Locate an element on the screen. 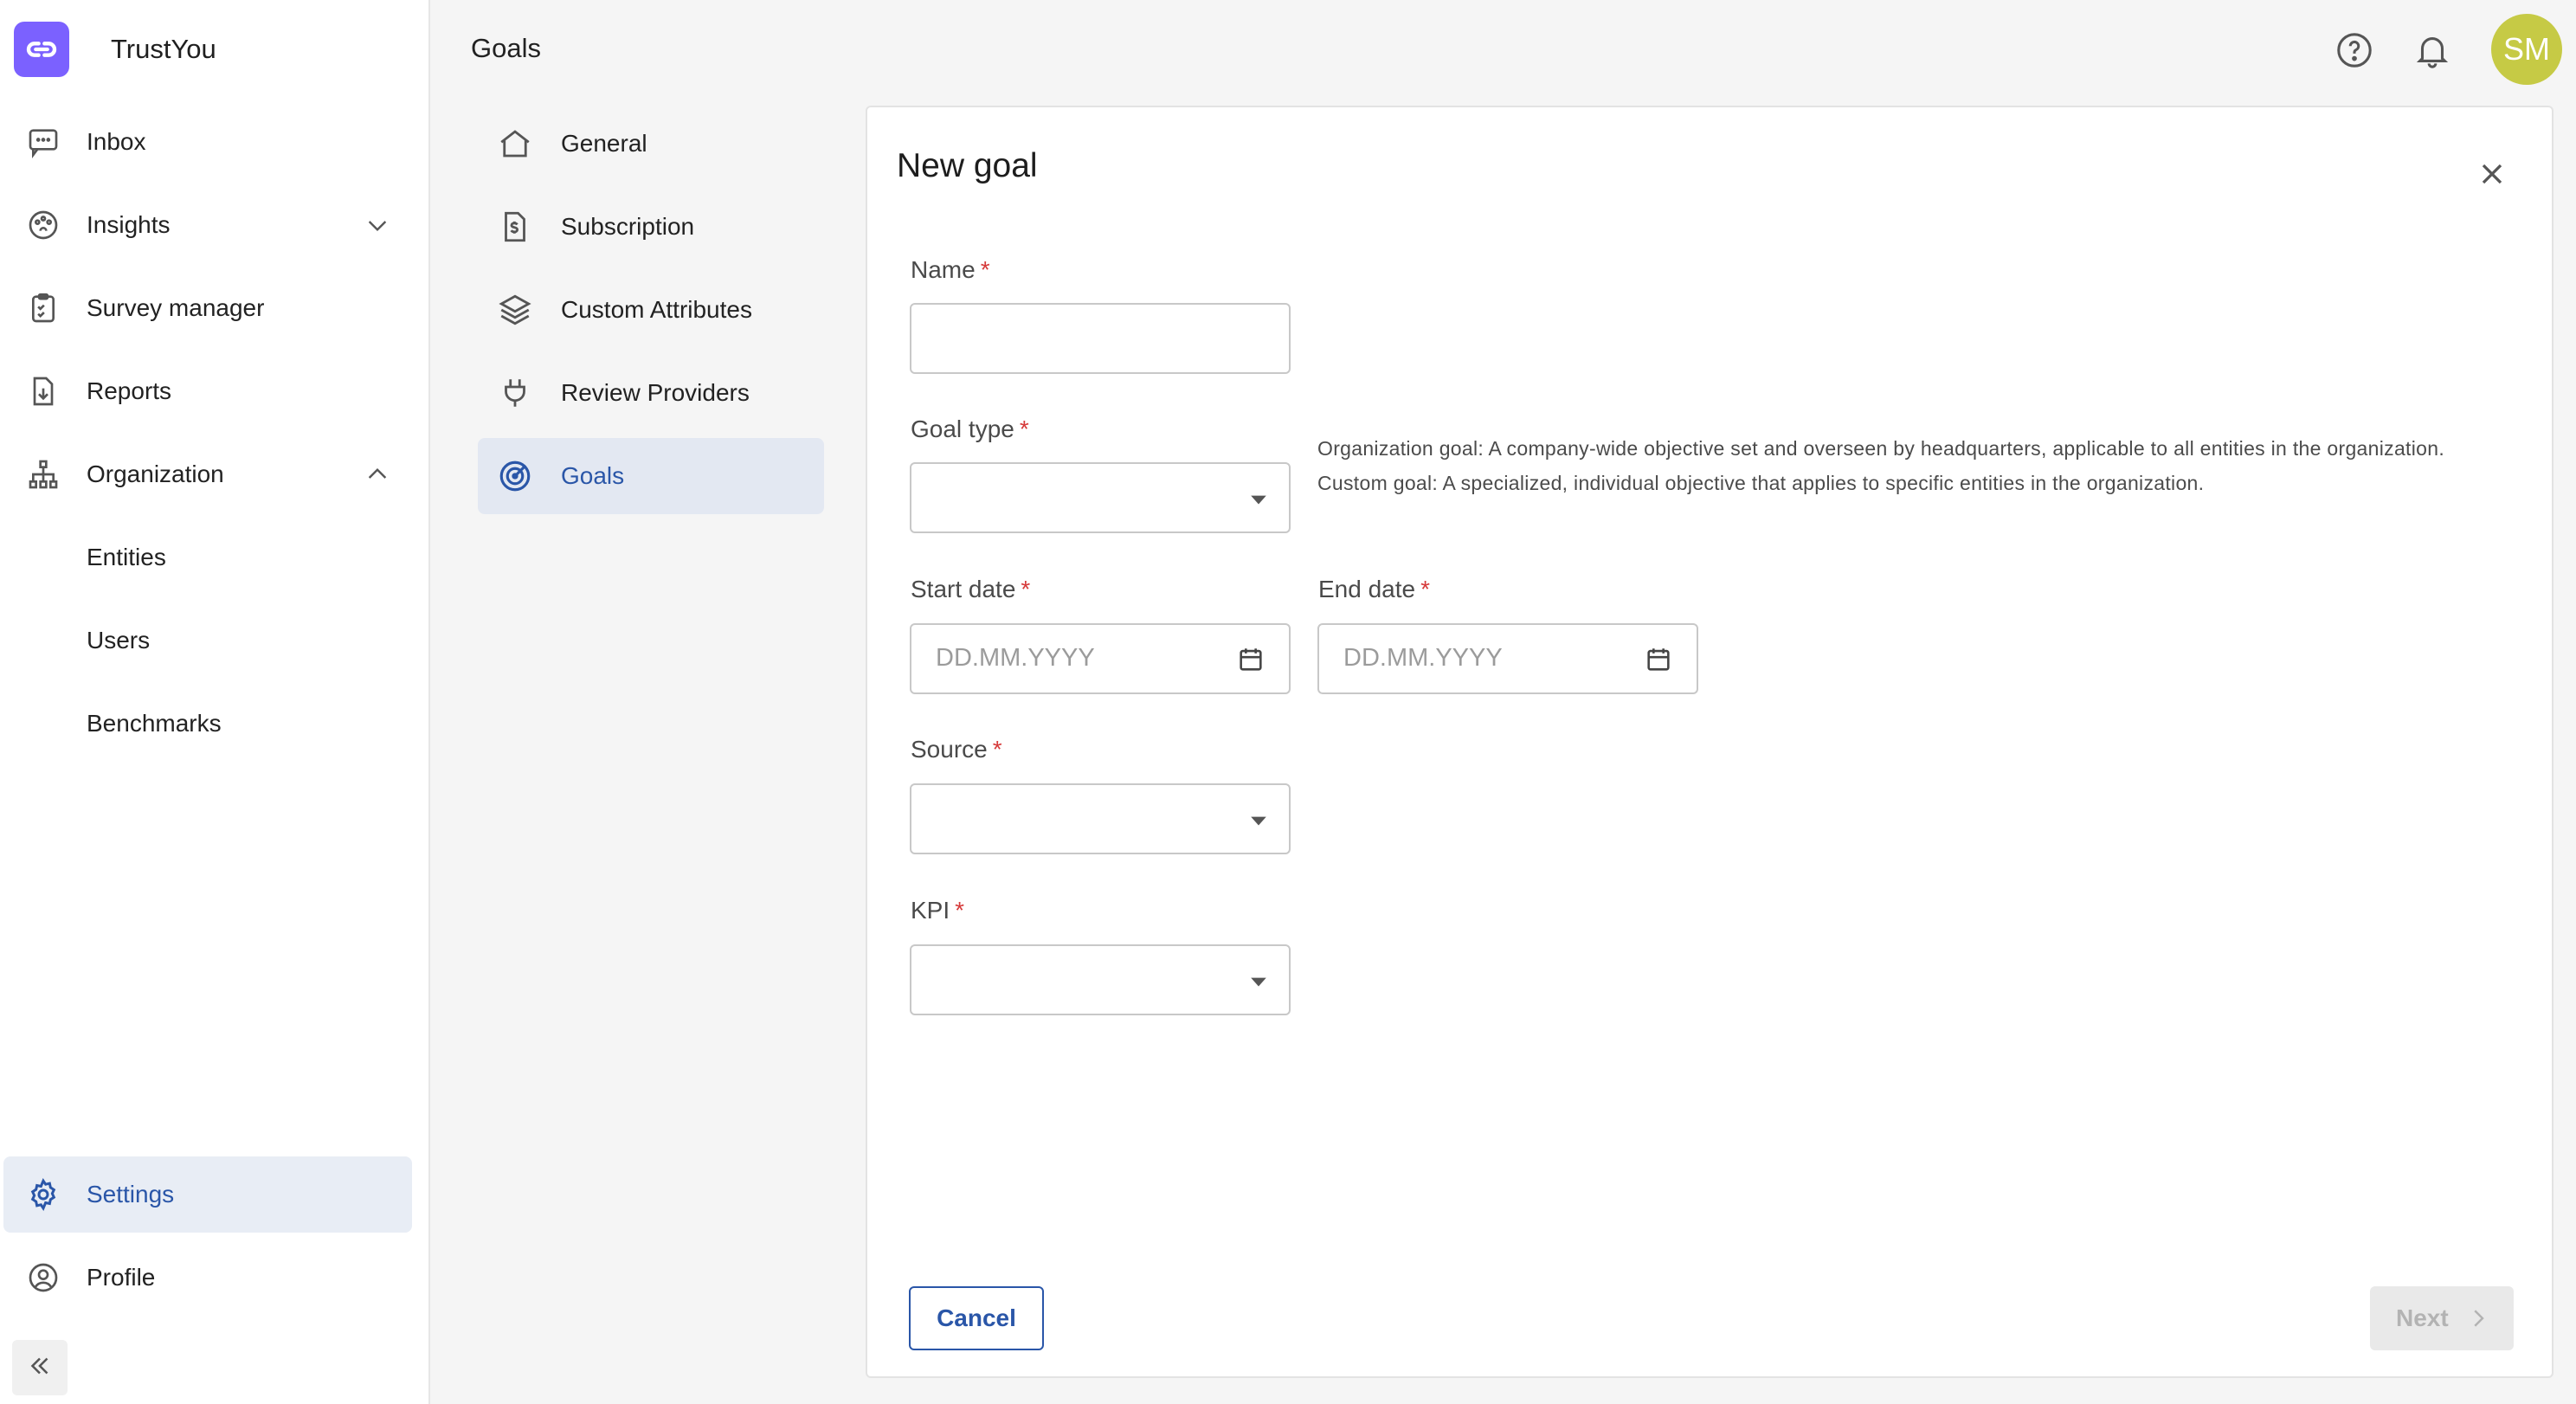  sidebar-item-label: Inbox is located at coordinates (116, 141).